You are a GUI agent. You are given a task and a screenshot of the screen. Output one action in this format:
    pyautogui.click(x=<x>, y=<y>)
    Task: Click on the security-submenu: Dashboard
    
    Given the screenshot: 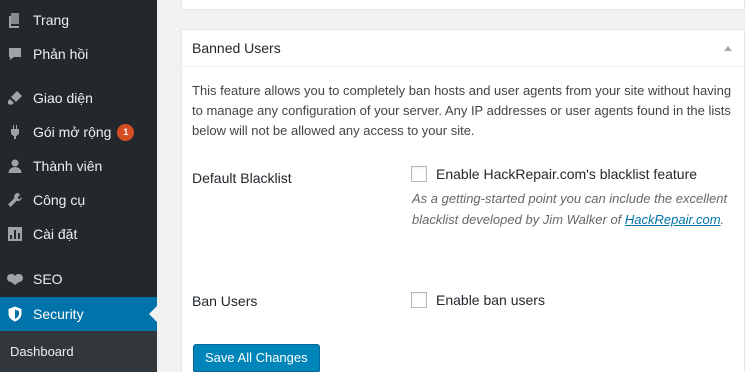 What is the action you would take?
    pyautogui.click(x=78, y=351)
    